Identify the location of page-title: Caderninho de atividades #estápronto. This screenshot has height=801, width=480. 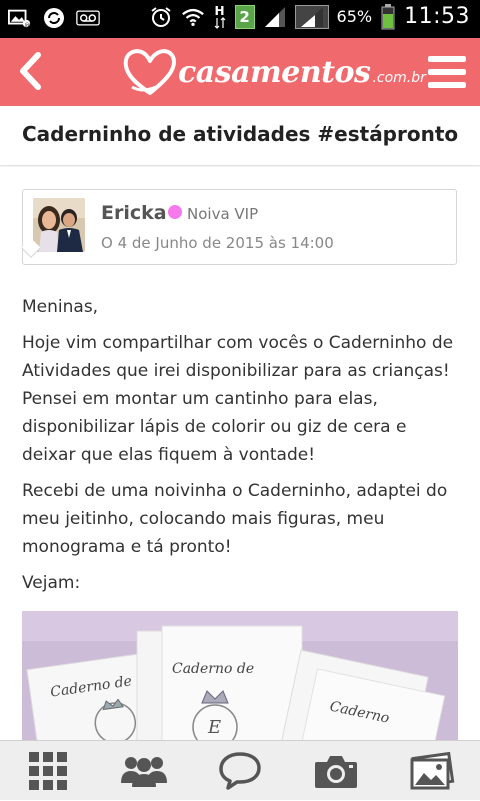
(240, 134).